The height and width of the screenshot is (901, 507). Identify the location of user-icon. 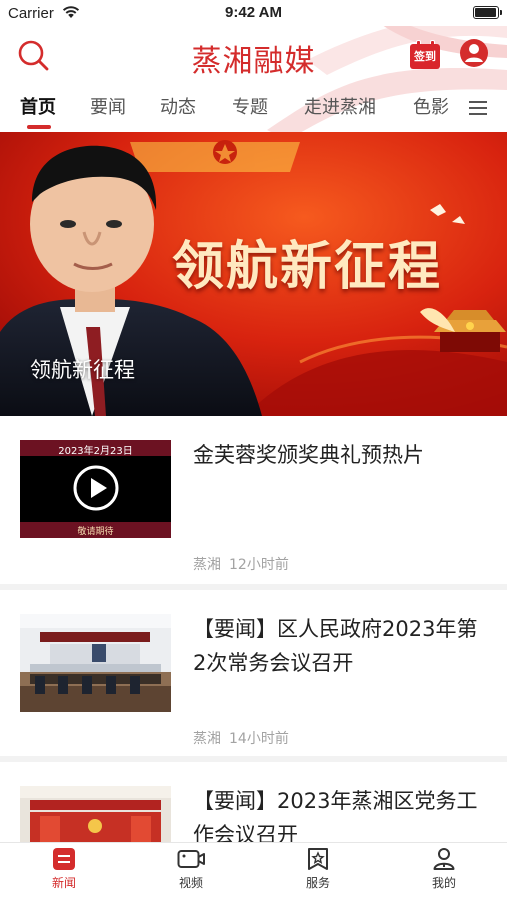
(444, 859).